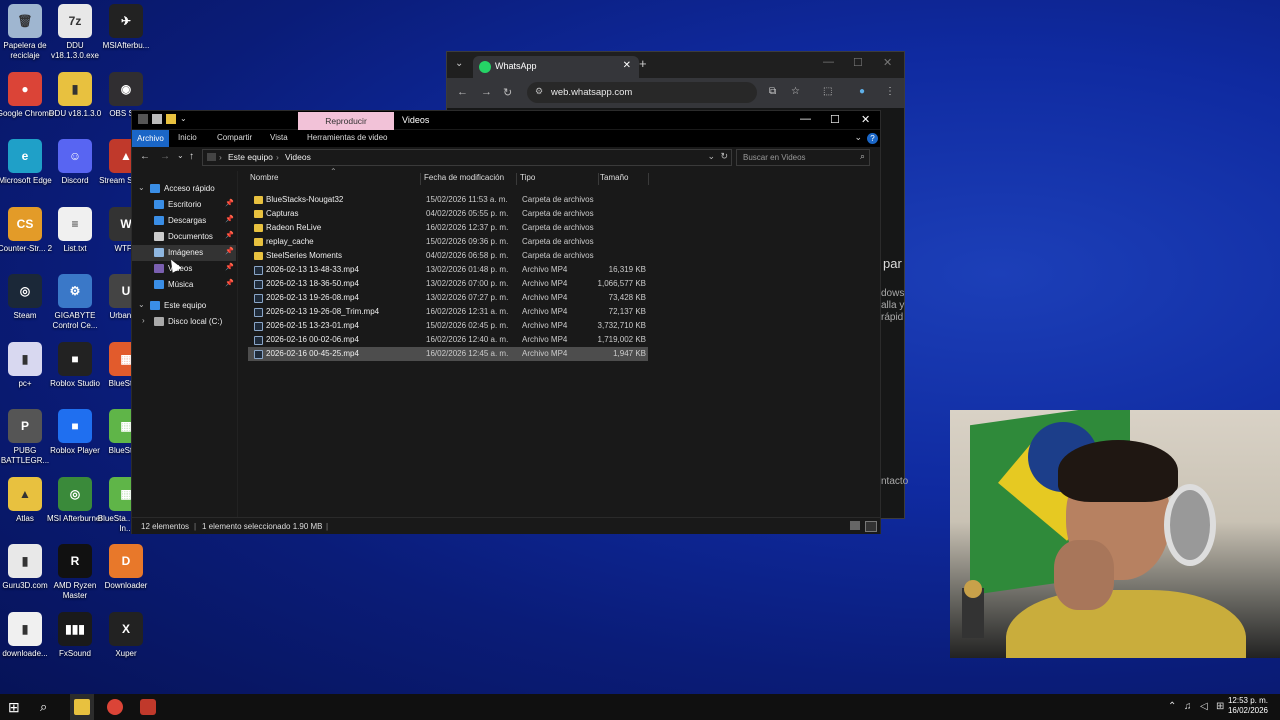 The height and width of the screenshot is (720, 1280). What do you see at coordinates (187, 137) in the screenshot?
I see `tab-inicio: Inicio` at bounding box center [187, 137].